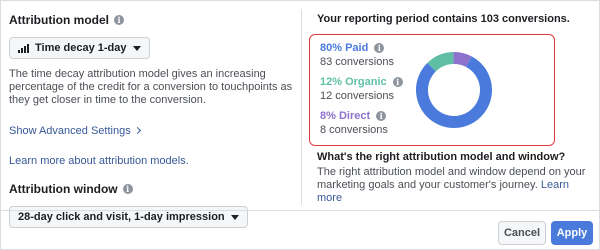 The width and height of the screenshot is (600, 250). I want to click on show-advanced-settings-link: Show Advanced Settings, so click(75, 131).